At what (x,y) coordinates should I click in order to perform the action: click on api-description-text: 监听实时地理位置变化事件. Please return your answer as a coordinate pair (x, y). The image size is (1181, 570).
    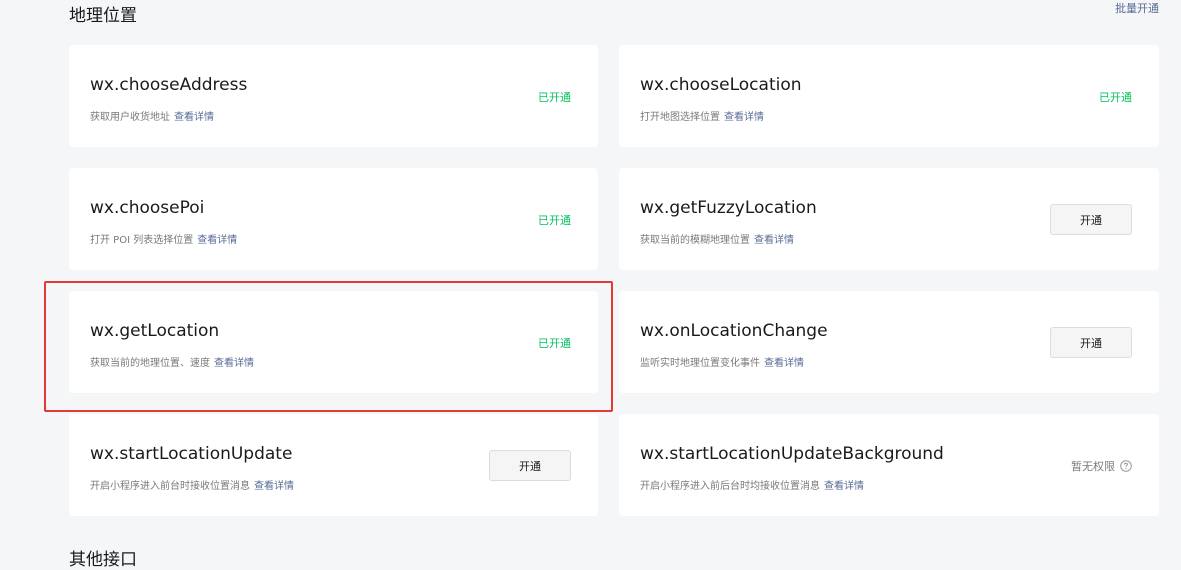
    Looking at the image, I should click on (700, 363).